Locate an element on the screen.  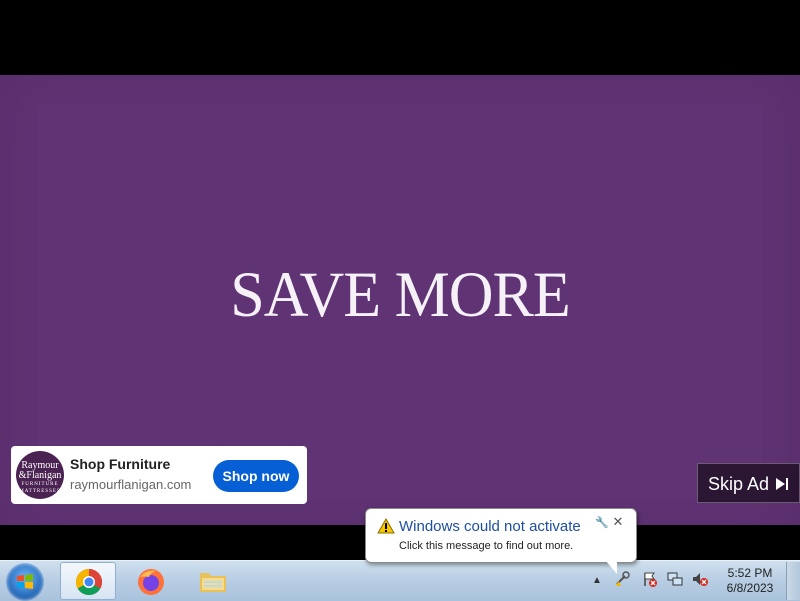
folder-icon is located at coordinates (213, 582).